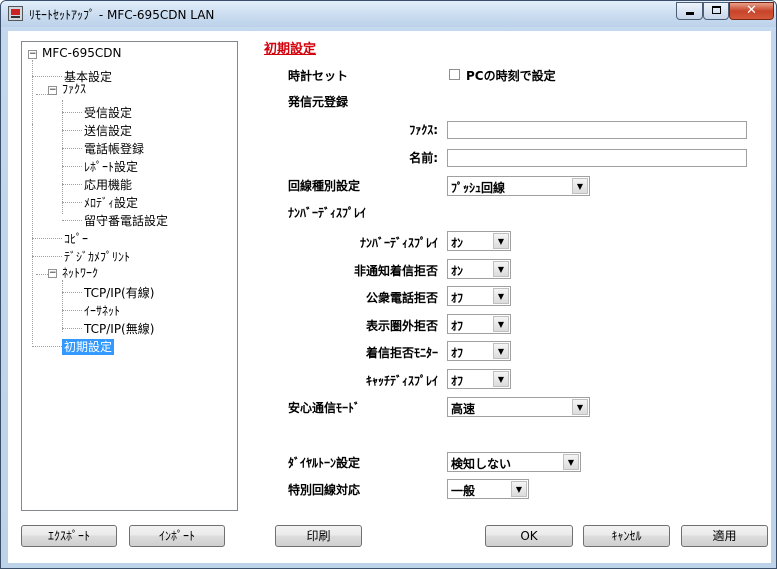 The height and width of the screenshot is (569, 777). What do you see at coordinates (119, 329) in the screenshot?
I see `tree-item-tcpip-wireless: TCP/IP(無線)` at bounding box center [119, 329].